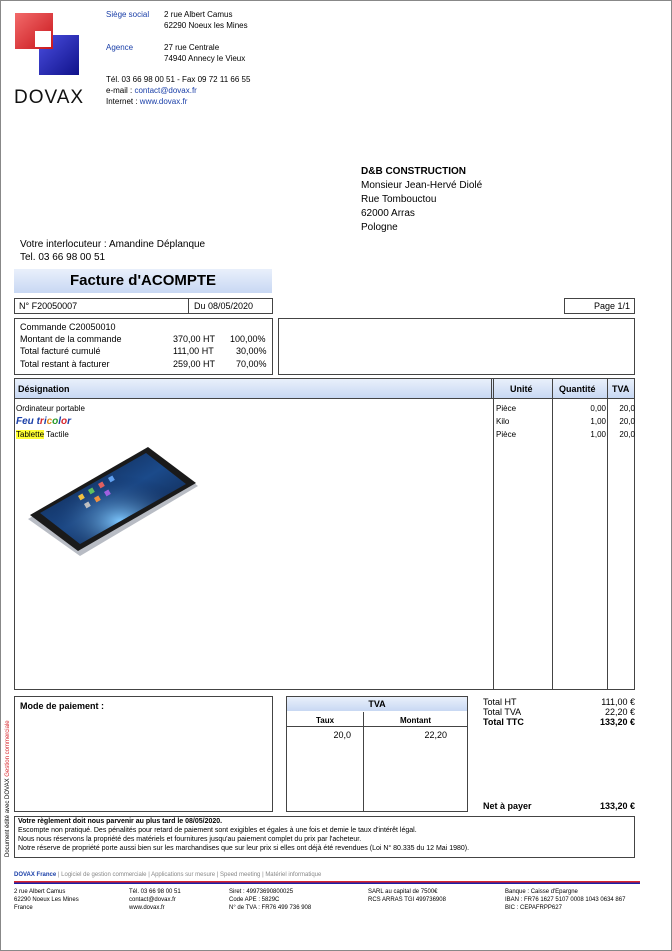 This screenshot has height=951, width=672. I want to click on footer-rule, so click(327, 882).